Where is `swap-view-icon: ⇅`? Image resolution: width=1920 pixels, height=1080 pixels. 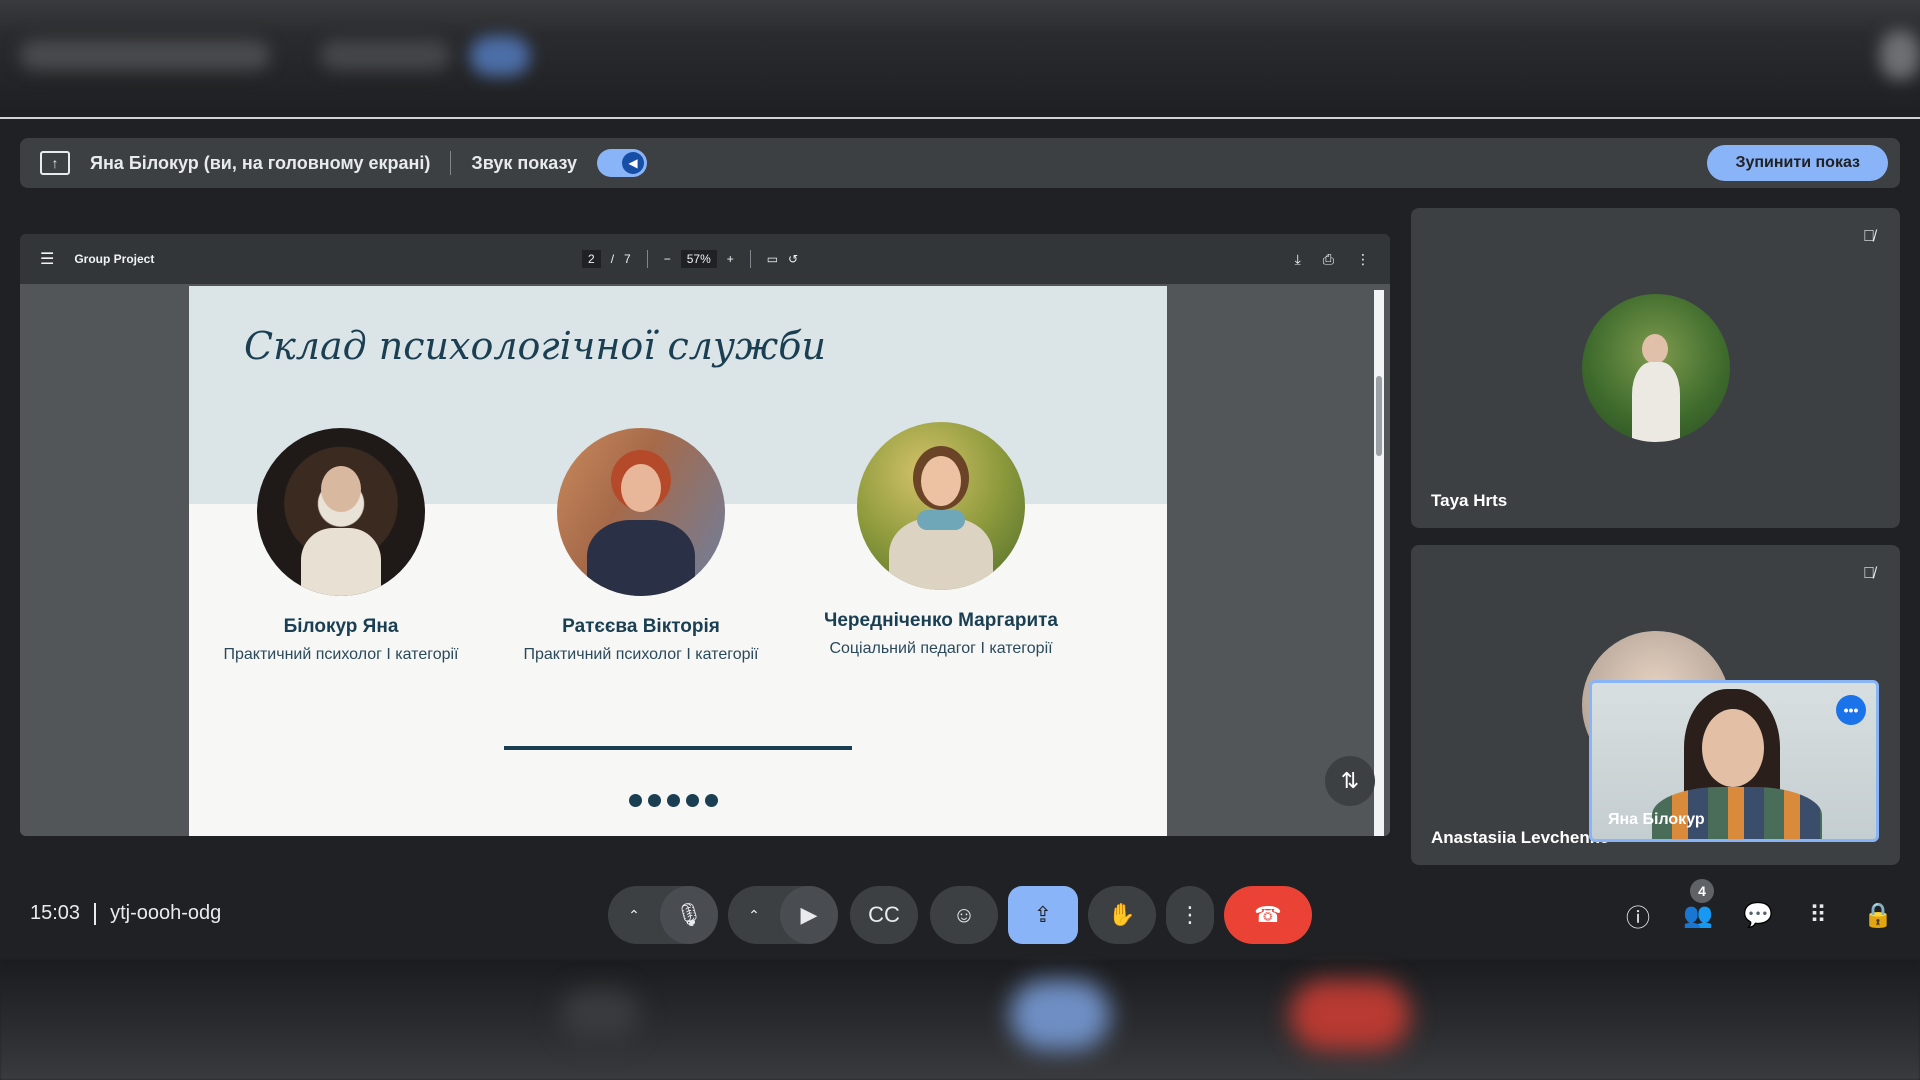
swap-view-icon: ⇅ is located at coordinates (1350, 781).